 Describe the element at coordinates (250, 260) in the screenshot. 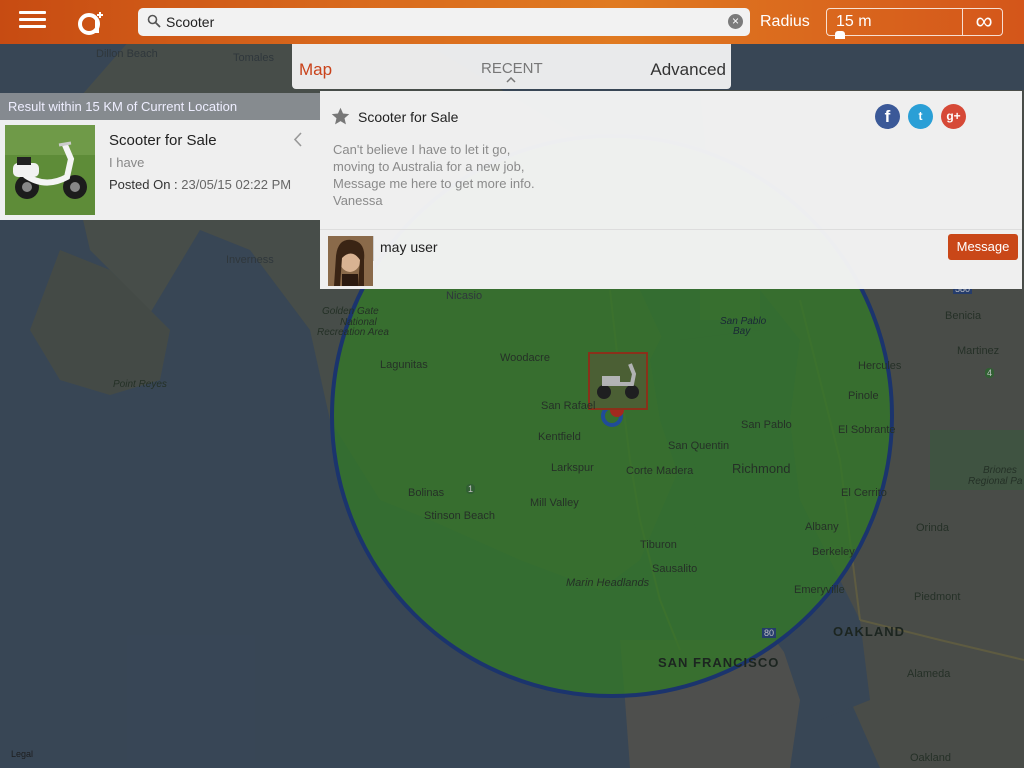

I see `map-label-inverness: Inverness` at that location.